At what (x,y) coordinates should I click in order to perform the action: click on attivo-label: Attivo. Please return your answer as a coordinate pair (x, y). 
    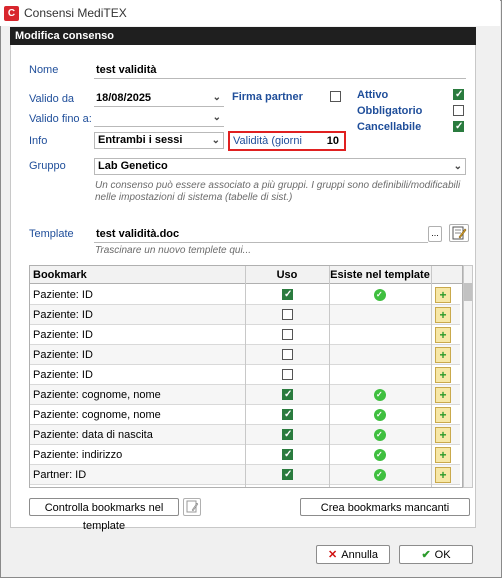
    Looking at the image, I should click on (373, 95).